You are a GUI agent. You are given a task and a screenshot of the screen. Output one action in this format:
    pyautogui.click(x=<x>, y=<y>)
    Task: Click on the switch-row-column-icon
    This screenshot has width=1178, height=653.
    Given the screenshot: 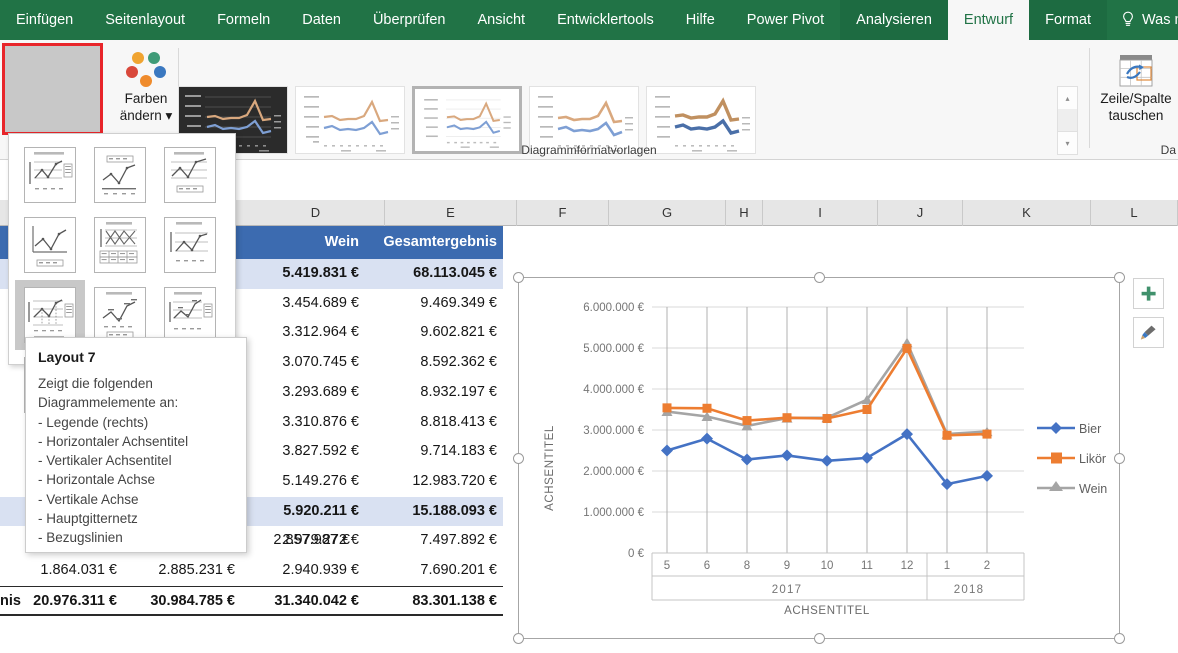 What is the action you would take?
    pyautogui.click(x=1136, y=71)
    